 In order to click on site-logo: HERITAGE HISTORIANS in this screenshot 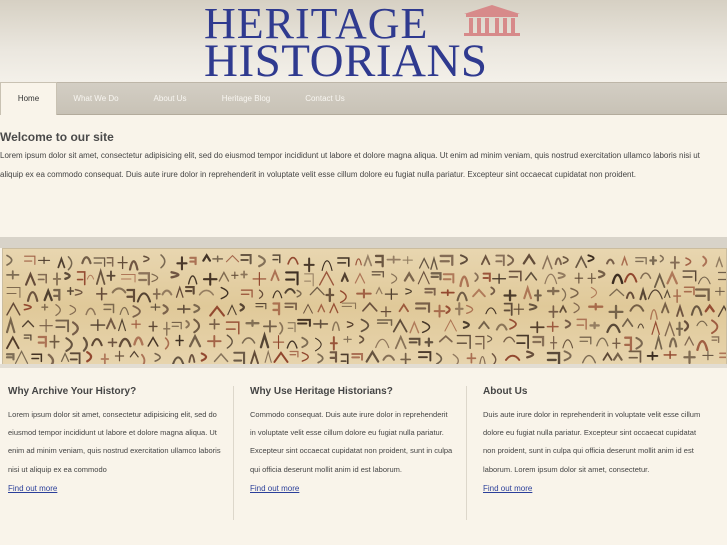, I will do `click(369, 43)`.